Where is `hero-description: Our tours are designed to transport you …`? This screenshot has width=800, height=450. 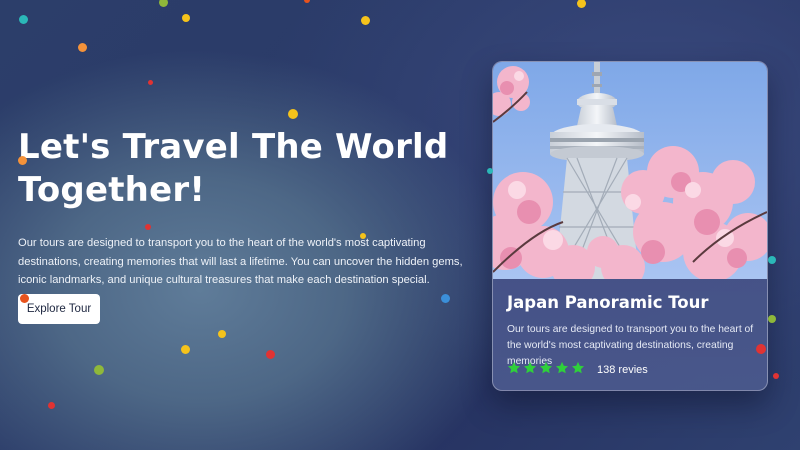
hero-description: Our tours are designed to transport you … is located at coordinates (240, 261).